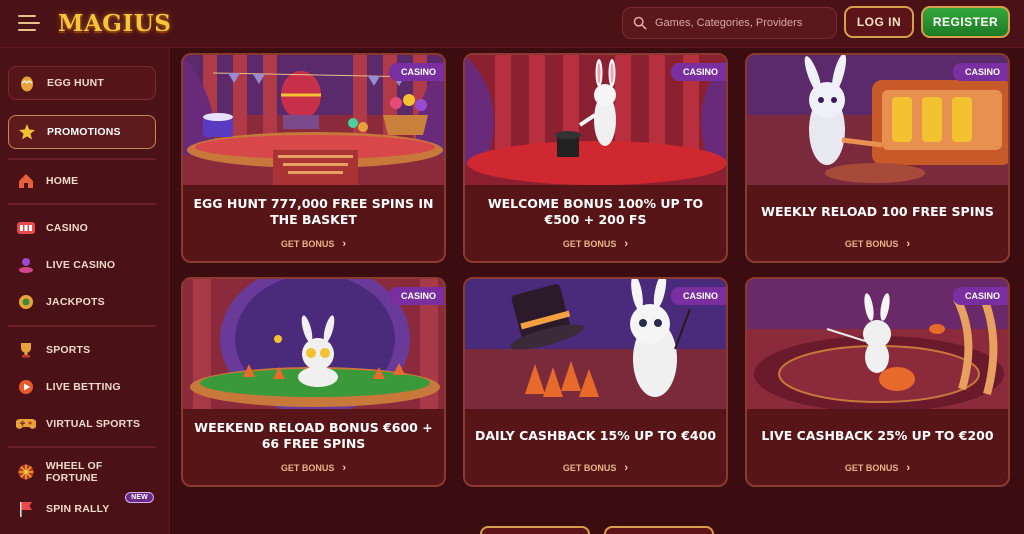 The image size is (1024, 534). Describe the element at coordinates (879, 22) in the screenshot. I see `login-button: LOG IN` at that location.